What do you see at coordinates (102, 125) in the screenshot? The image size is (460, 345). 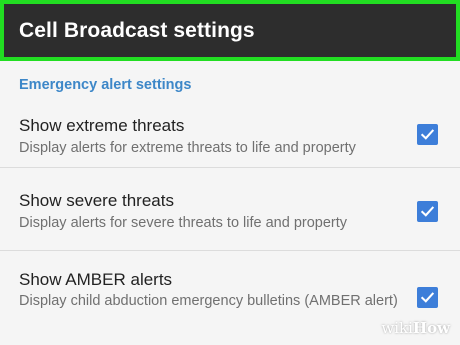 I see `pref-title: Show extreme threats` at bounding box center [102, 125].